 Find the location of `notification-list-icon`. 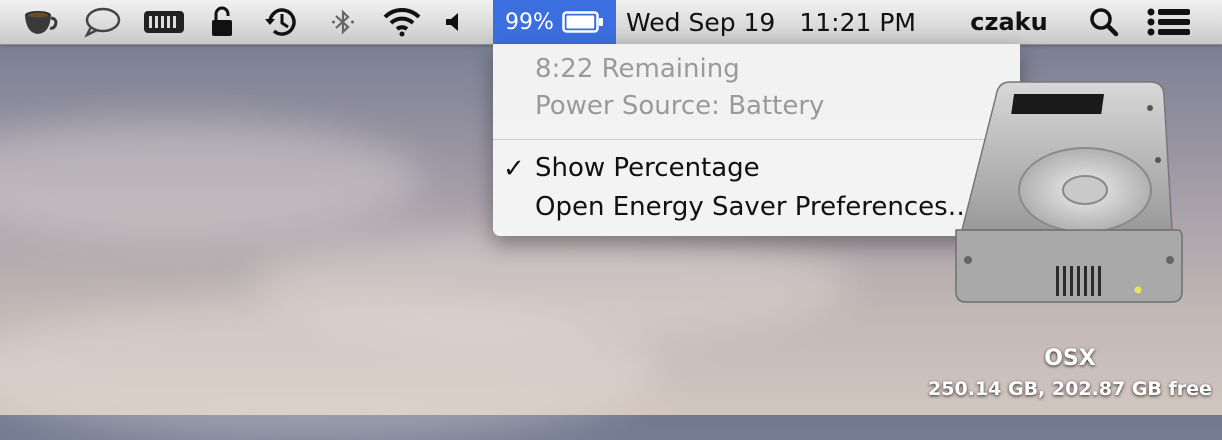

notification-list-icon is located at coordinates (1169, 22).